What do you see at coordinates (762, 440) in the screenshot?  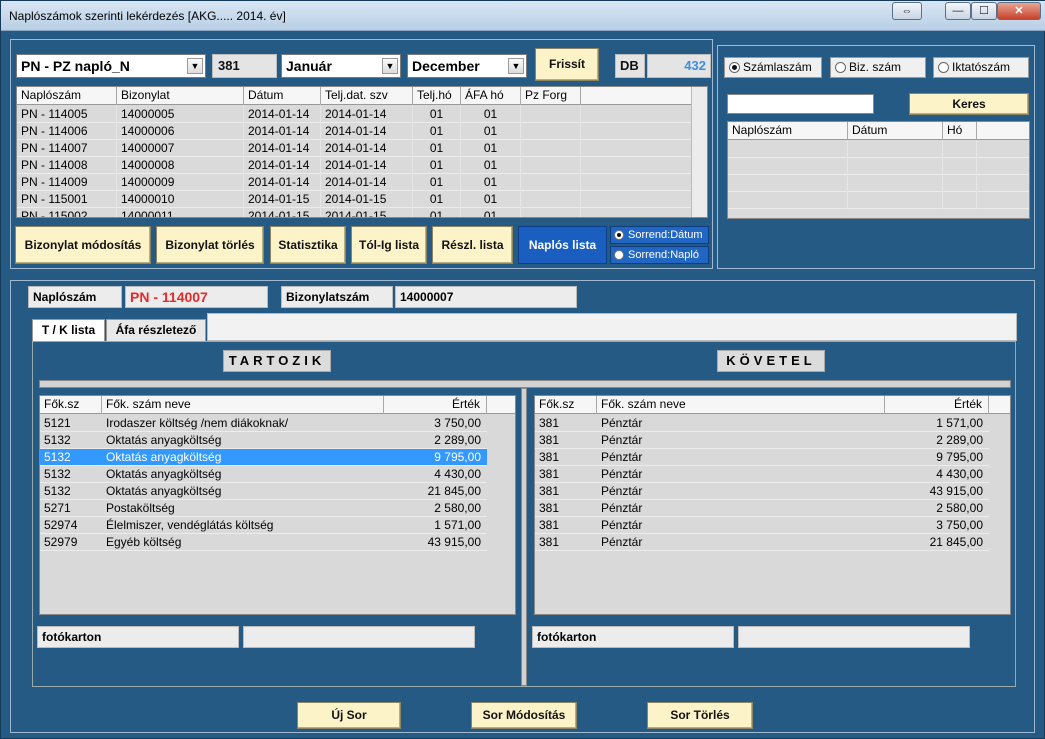 I see `table-row: 381 Pénztár 2 289,00` at bounding box center [762, 440].